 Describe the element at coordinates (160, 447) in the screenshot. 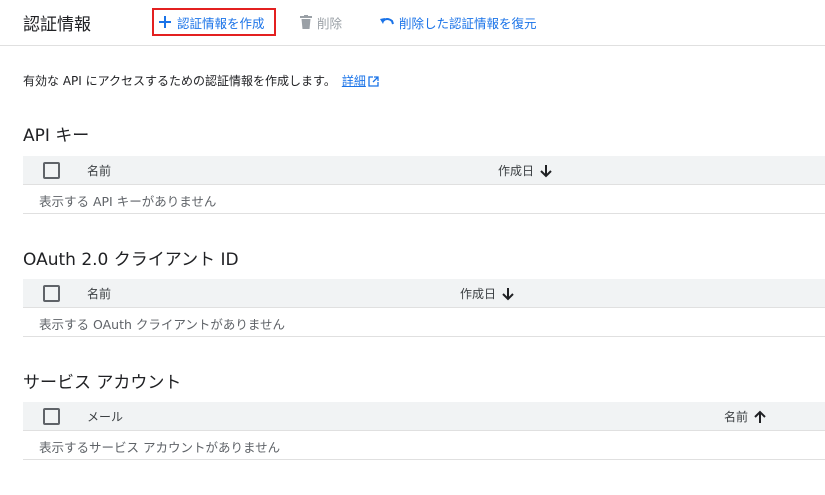

I see `empty-message: 表示するサービス アカウントがありません` at that location.